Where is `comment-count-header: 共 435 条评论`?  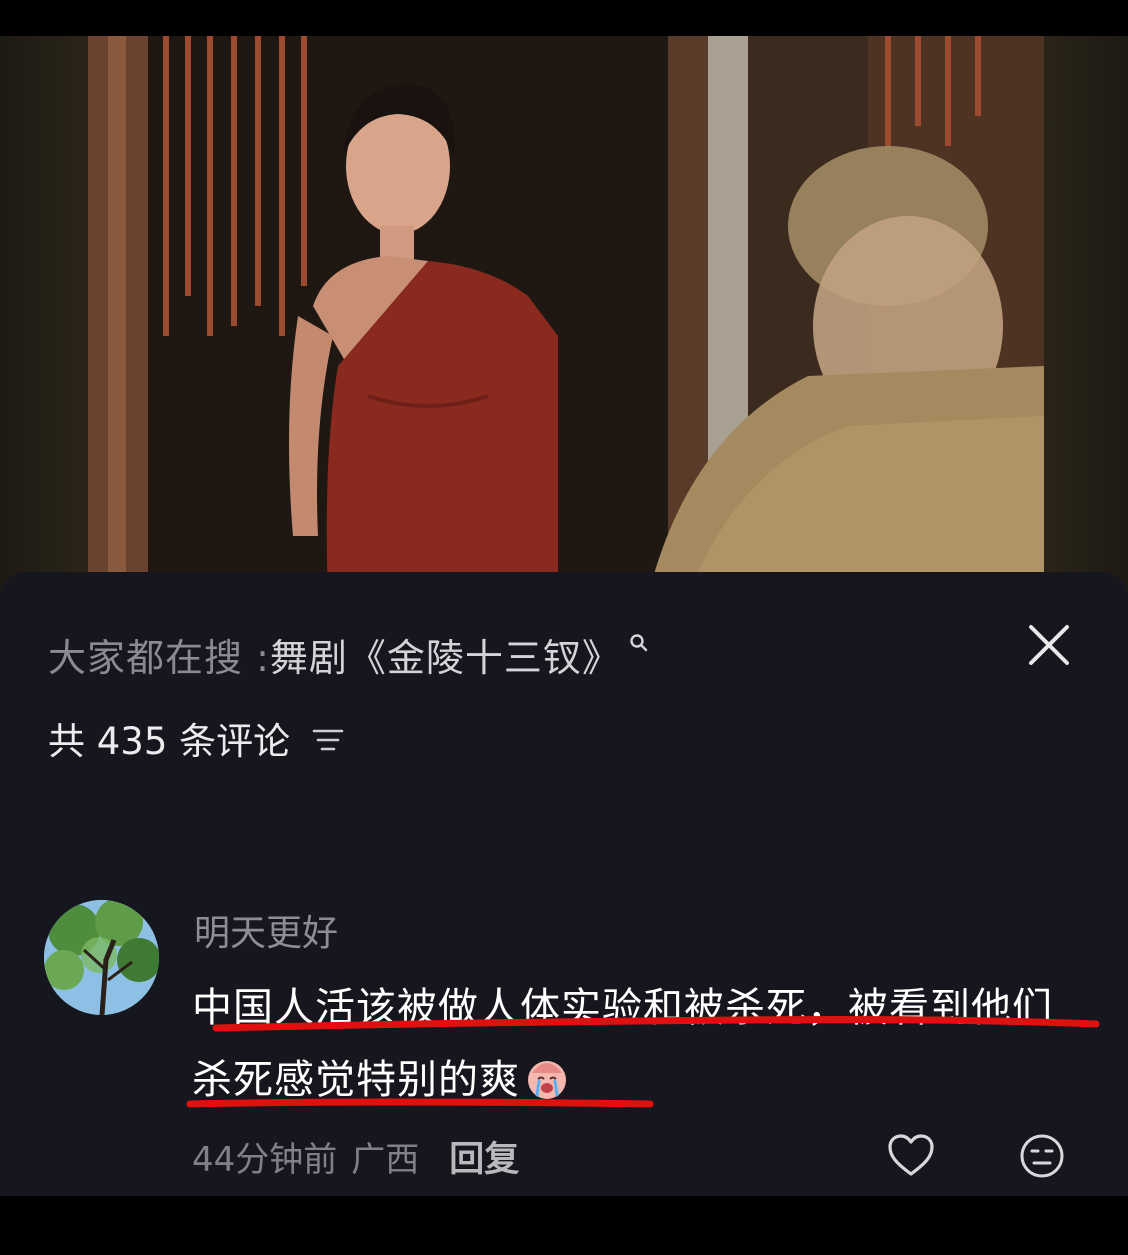 comment-count-header: 共 435 条评论 is located at coordinates (196, 738).